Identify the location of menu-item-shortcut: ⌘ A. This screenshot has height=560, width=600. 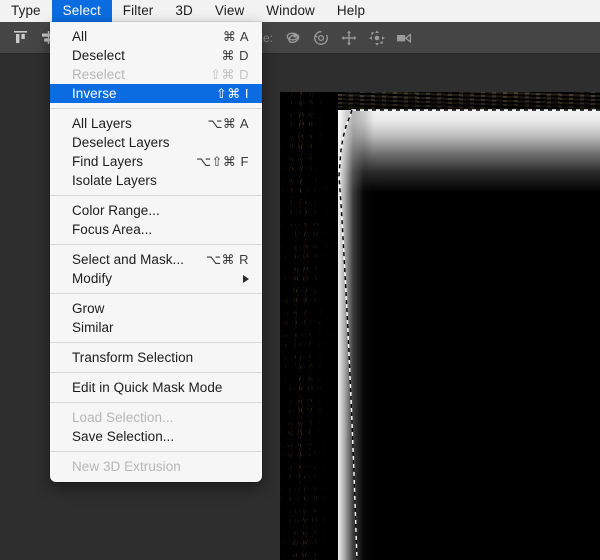
(235, 36).